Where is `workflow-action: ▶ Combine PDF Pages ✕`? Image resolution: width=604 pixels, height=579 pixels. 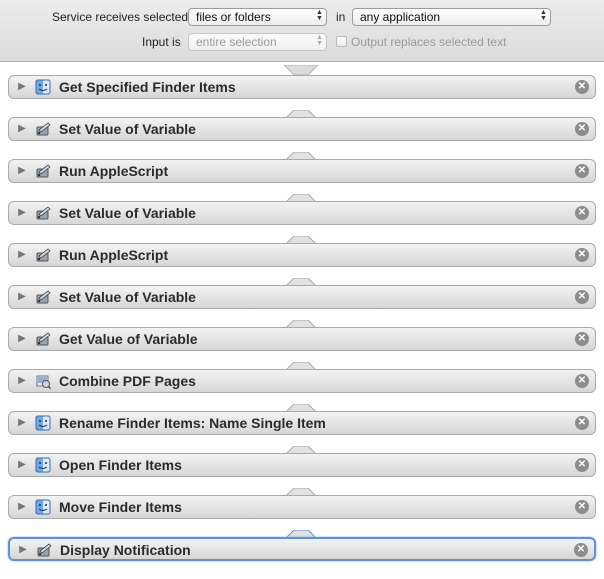 workflow-action: ▶ Combine PDF Pages ✕ is located at coordinates (302, 381).